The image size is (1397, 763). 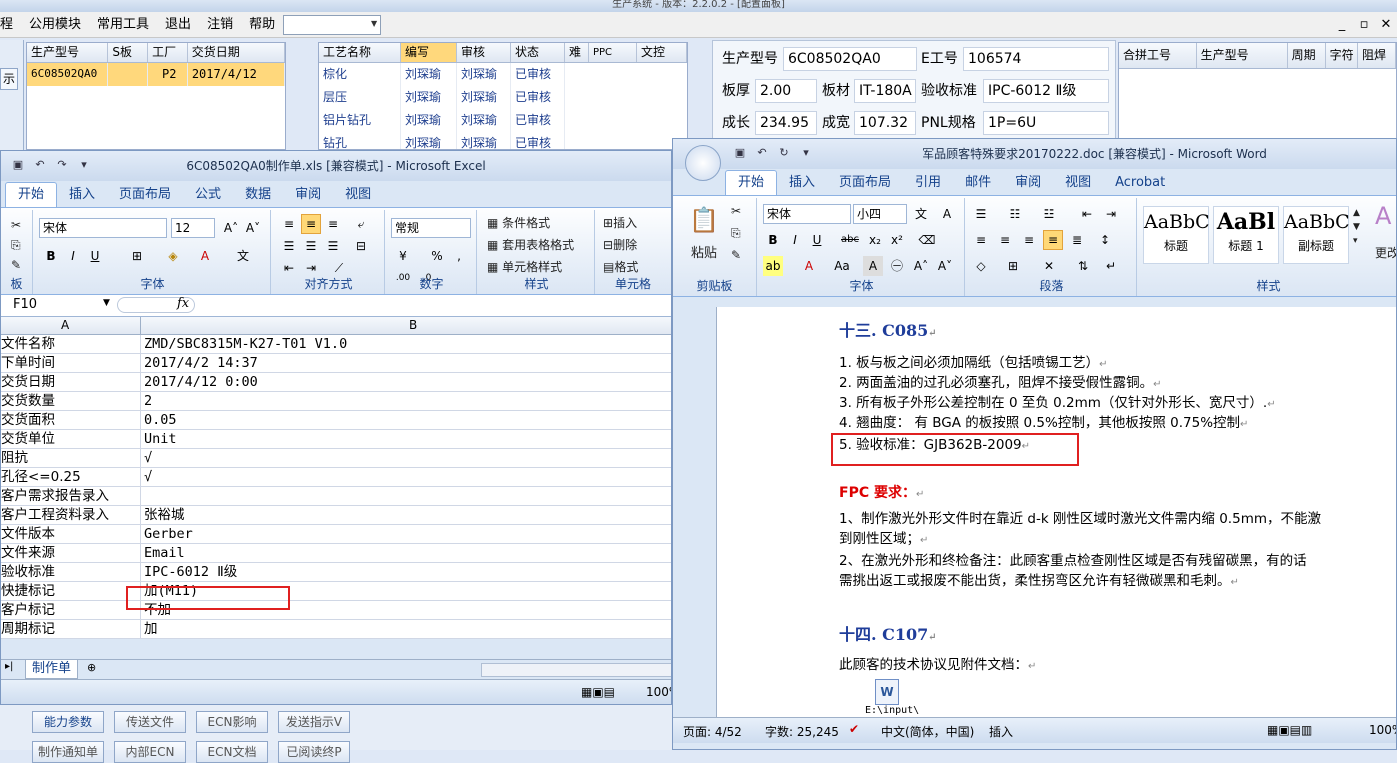 What do you see at coordinates (981, 214) in the screenshot?
I see `bullets-icon: ☰` at bounding box center [981, 214].